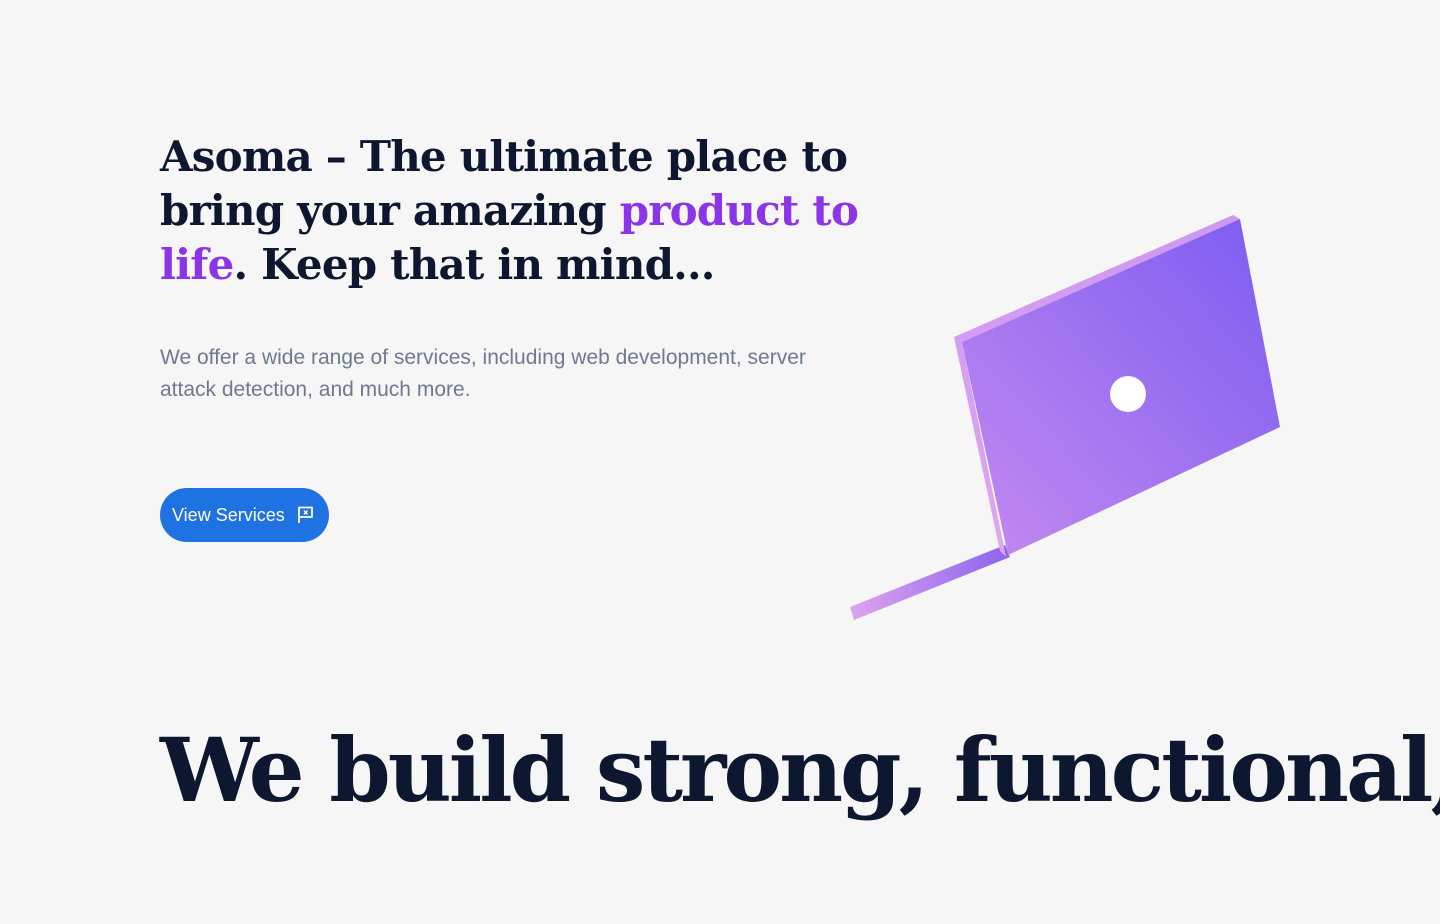 The width and height of the screenshot is (1440, 924). Describe the element at coordinates (305, 515) in the screenshot. I see `flag-icon` at that location.